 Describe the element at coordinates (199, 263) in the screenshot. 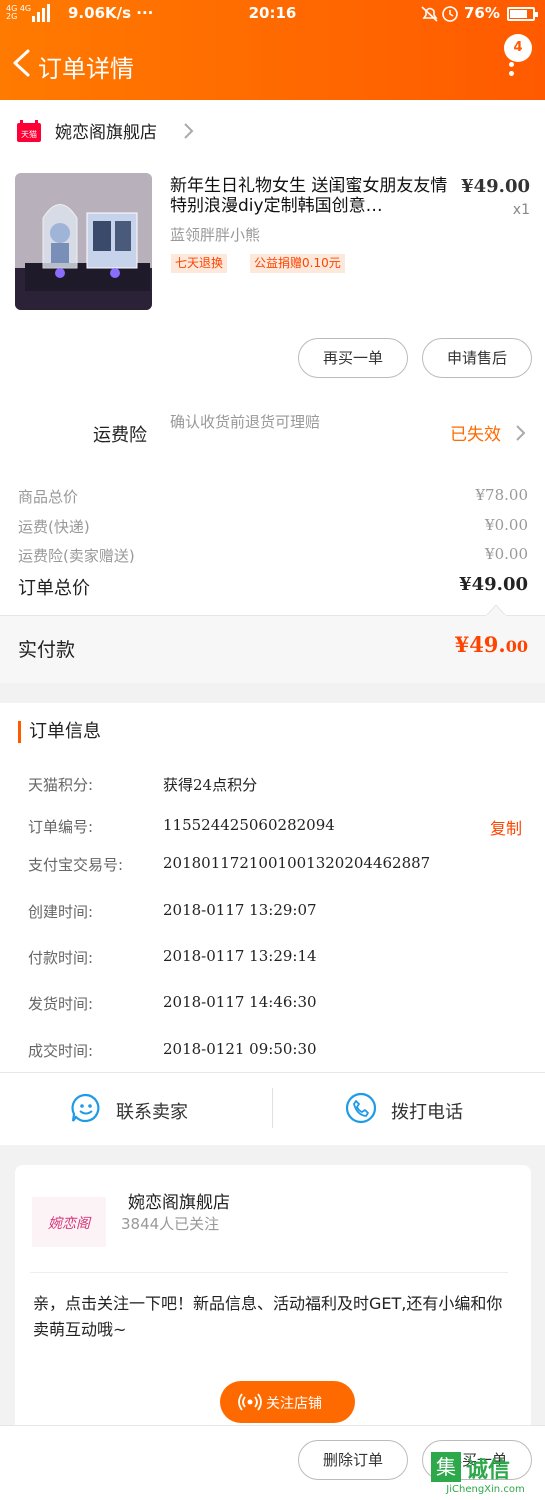

I see `return-policy-tag: 七天退换` at that location.